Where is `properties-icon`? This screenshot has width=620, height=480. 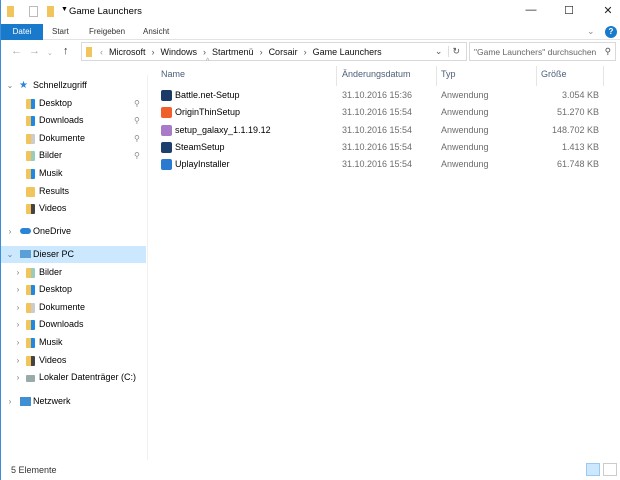 properties-icon is located at coordinates (33, 11).